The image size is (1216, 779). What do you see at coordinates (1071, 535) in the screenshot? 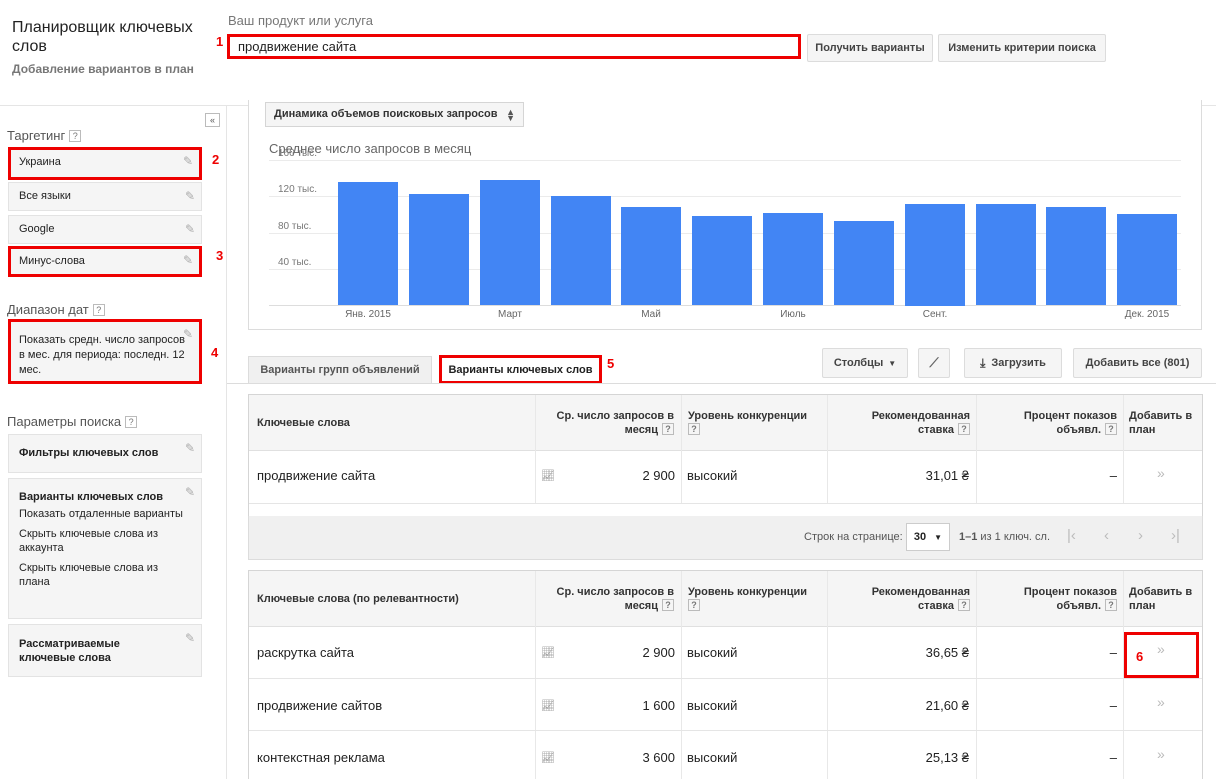
I see `first-page-icon: |‹` at bounding box center [1071, 535].